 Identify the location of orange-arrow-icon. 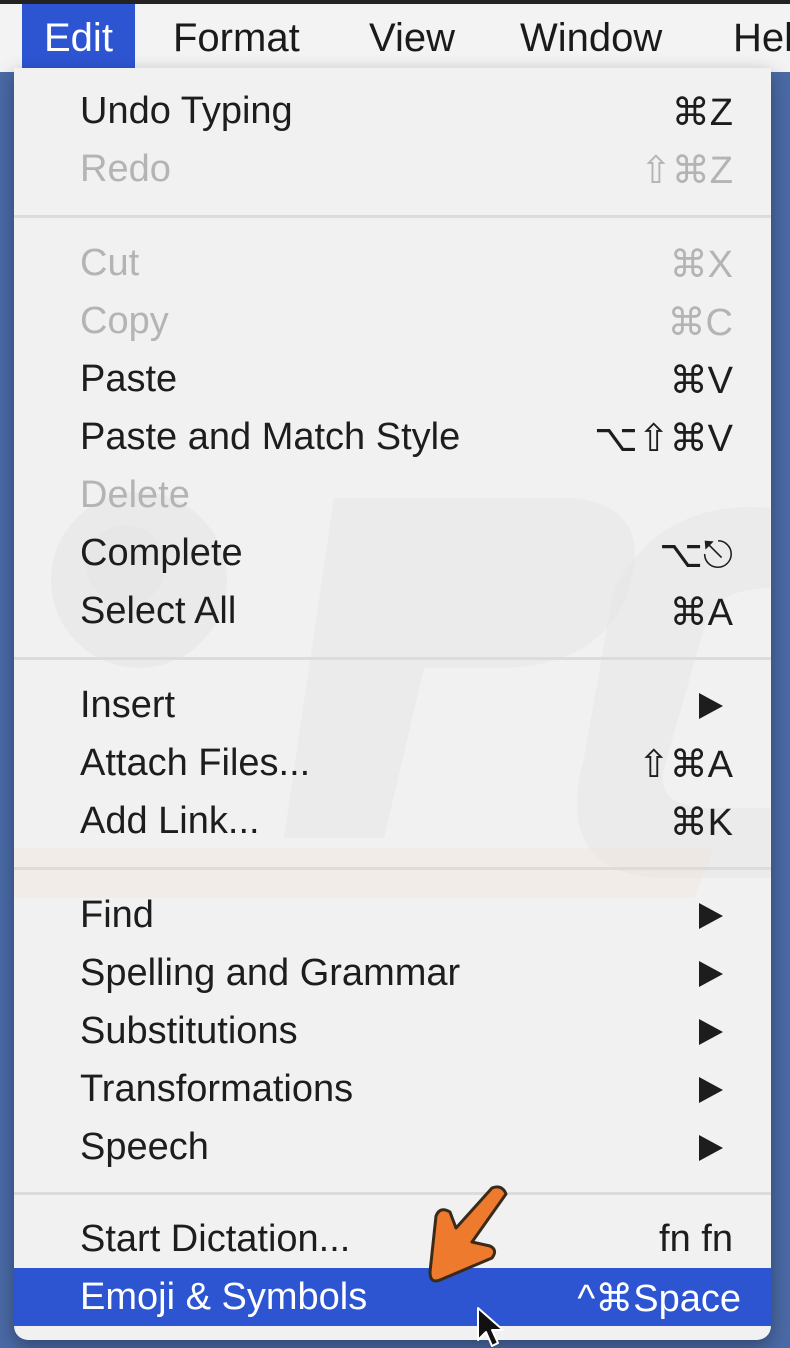
(468, 1234).